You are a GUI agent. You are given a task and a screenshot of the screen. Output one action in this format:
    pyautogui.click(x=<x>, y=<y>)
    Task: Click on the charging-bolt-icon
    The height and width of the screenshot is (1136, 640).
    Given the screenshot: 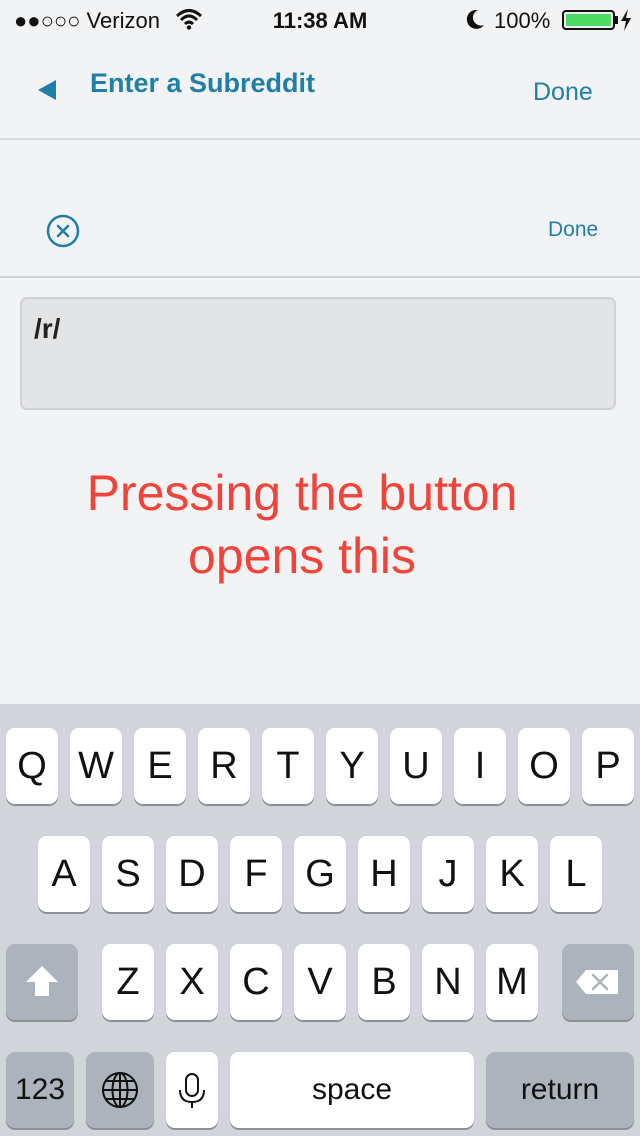 What is the action you would take?
    pyautogui.click(x=626, y=20)
    